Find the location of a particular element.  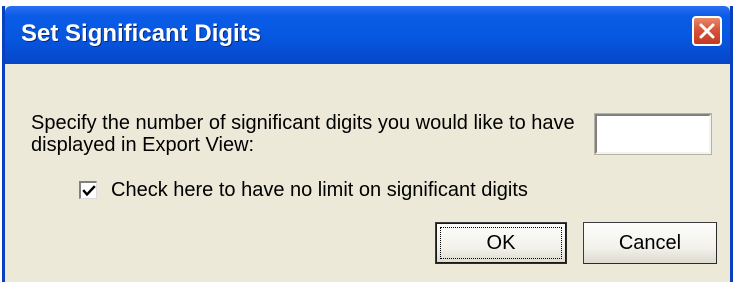

cancel-button-label: Cancel is located at coordinates (650, 243).